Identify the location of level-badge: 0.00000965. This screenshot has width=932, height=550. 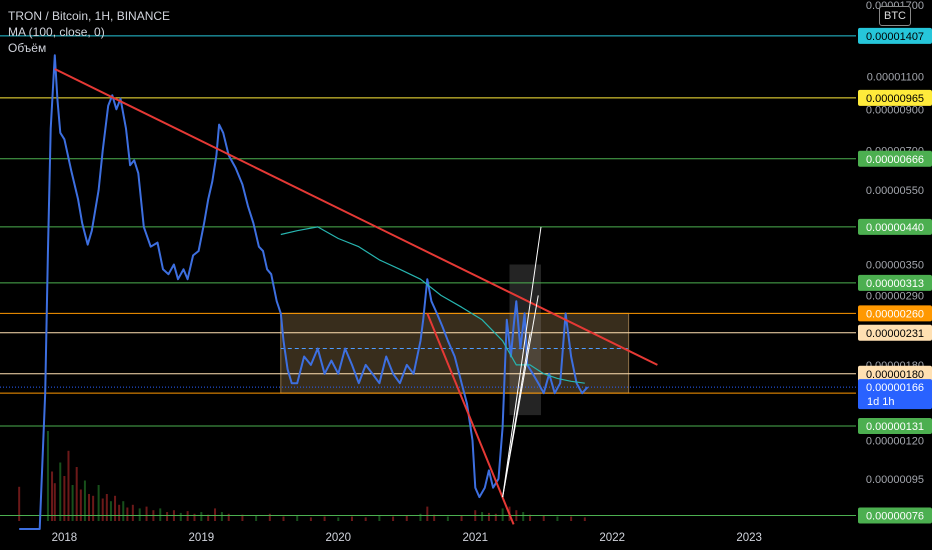
(895, 99).